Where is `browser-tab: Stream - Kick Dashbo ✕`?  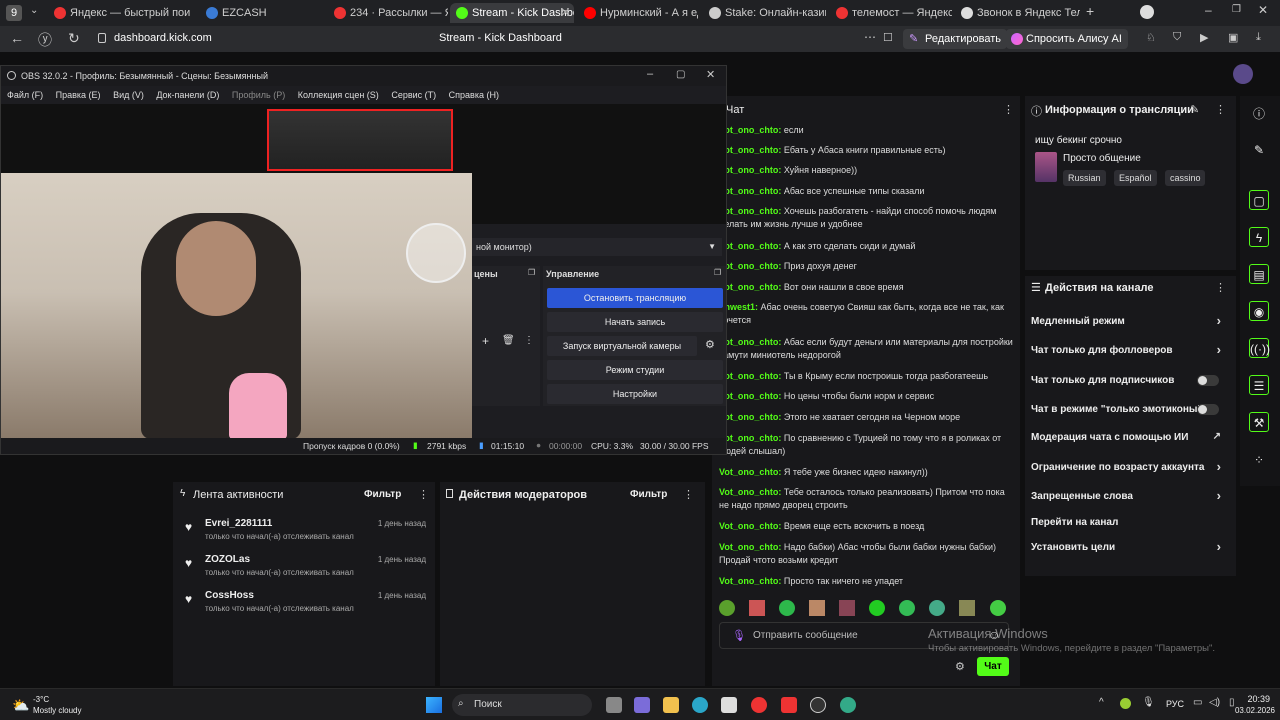
browser-tab: Stream - Kick Dashbo ✕ is located at coordinates (512, 13).